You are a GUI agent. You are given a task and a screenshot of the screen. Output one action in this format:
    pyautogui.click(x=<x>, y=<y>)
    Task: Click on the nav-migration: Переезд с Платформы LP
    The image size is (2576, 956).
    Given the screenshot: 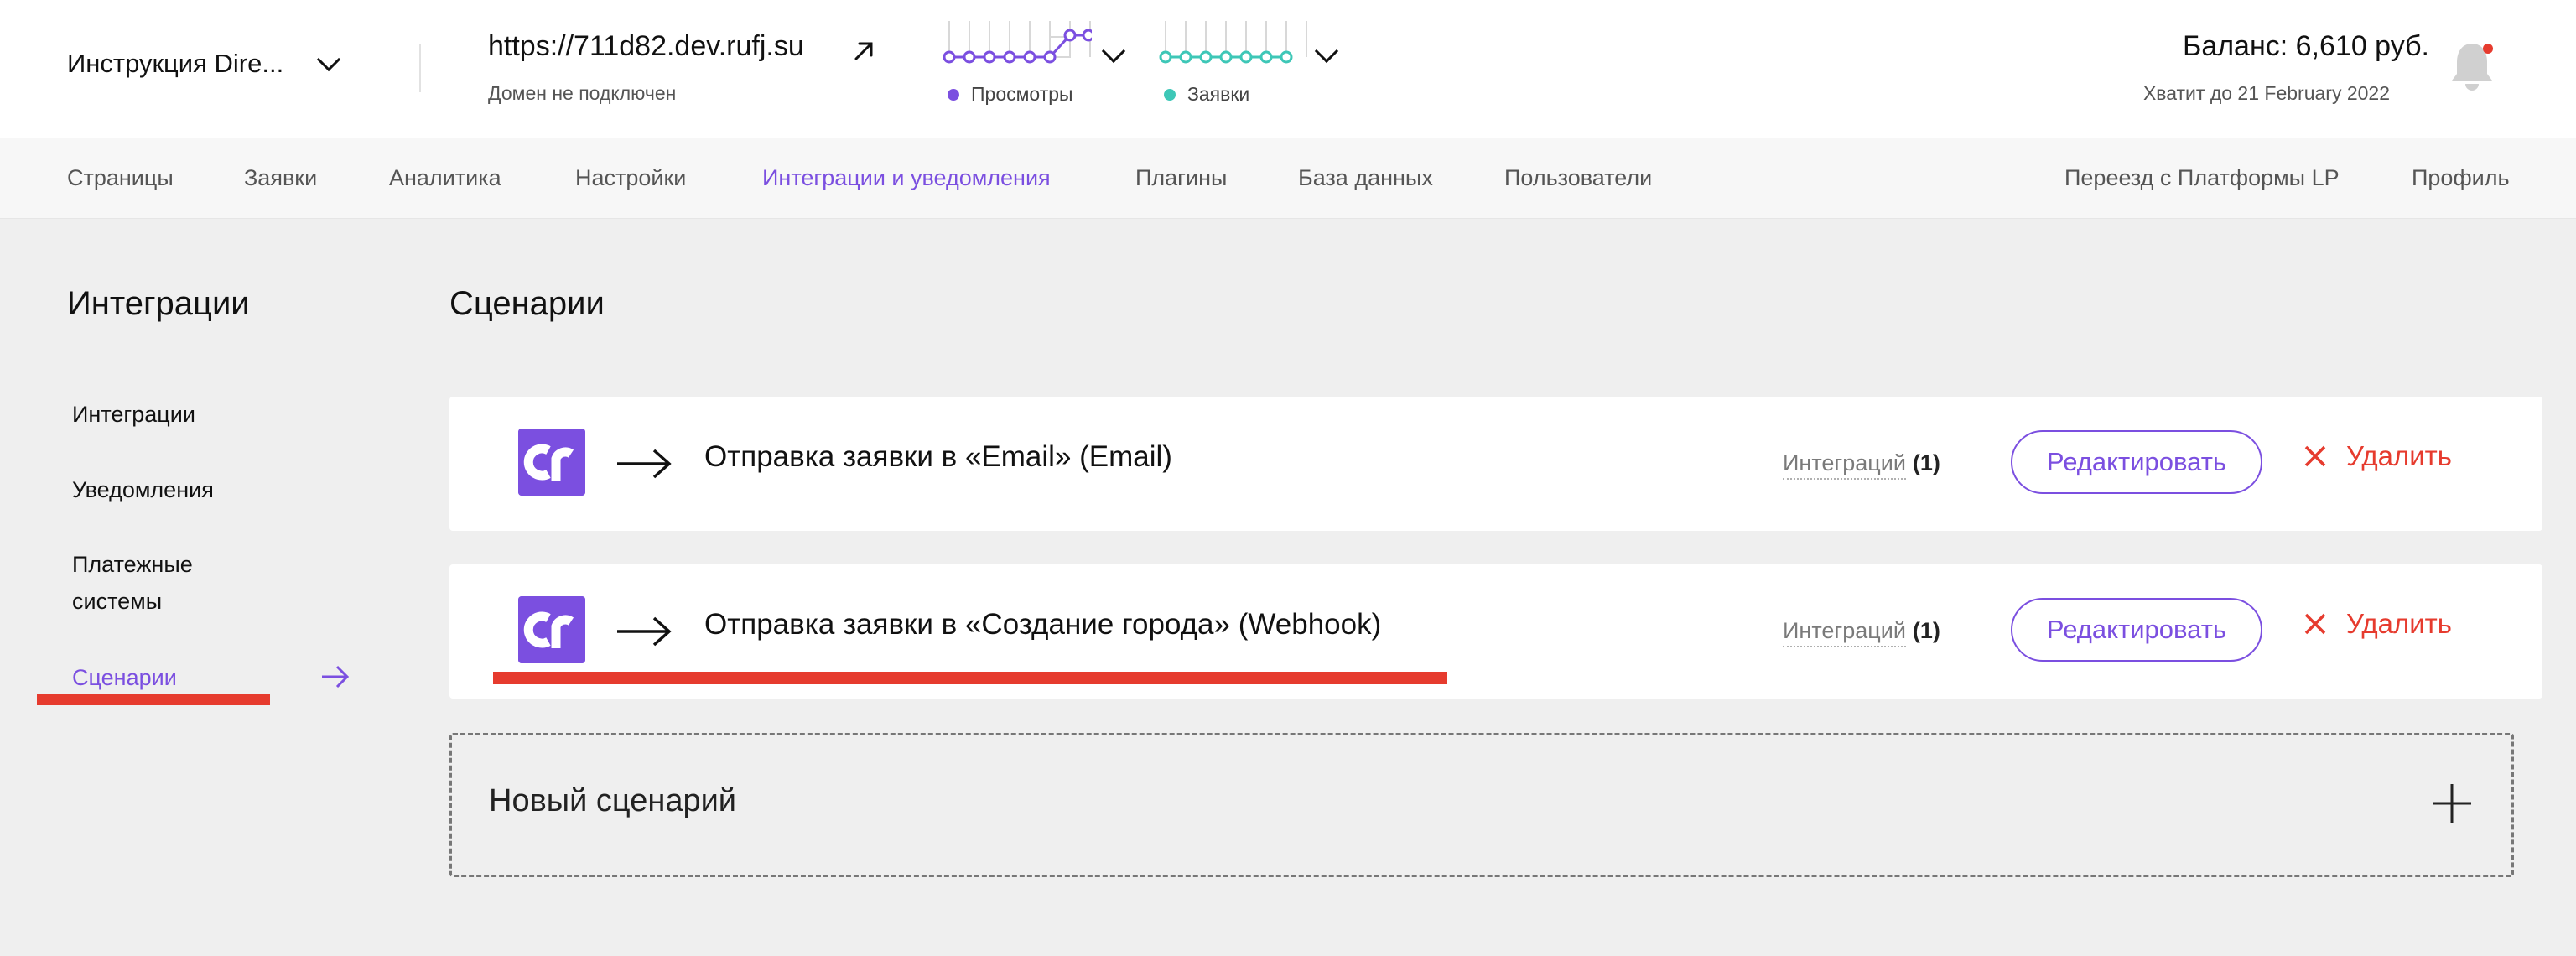 What is the action you would take?
    pyautogui.click(x=2202, y=178)
    